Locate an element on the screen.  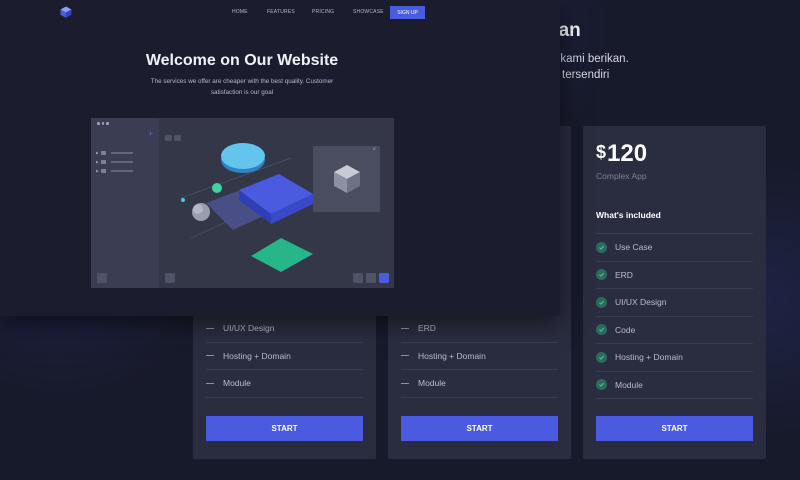
feature-list: ERD Hosting + Domain Module is located at coordinates (479, 356).